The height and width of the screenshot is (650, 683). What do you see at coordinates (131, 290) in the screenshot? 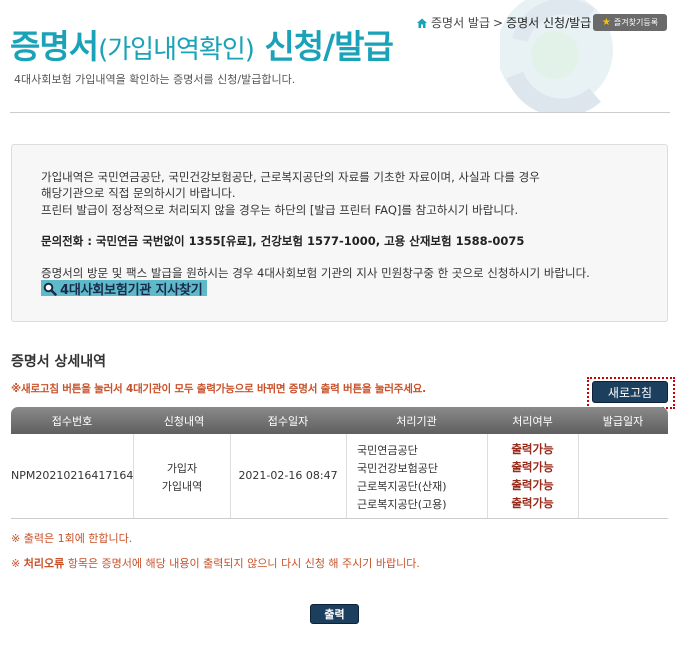
I see `branch-search-label: 4대사회보험기관 지사찾기` at bounding box center [131, 290].